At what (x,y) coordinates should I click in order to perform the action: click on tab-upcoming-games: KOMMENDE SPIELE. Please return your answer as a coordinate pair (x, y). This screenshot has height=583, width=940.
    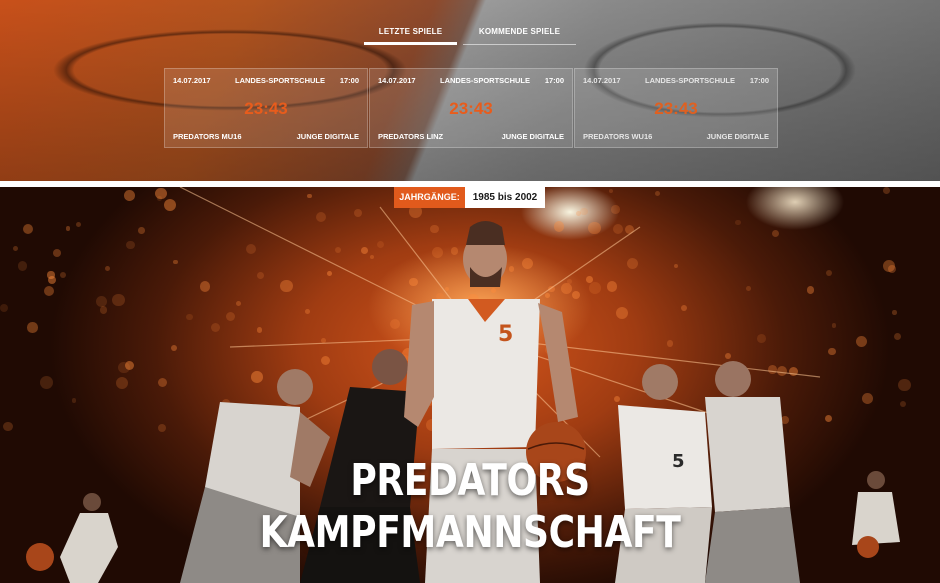
    Looking at the image, I should click on (519, 32).